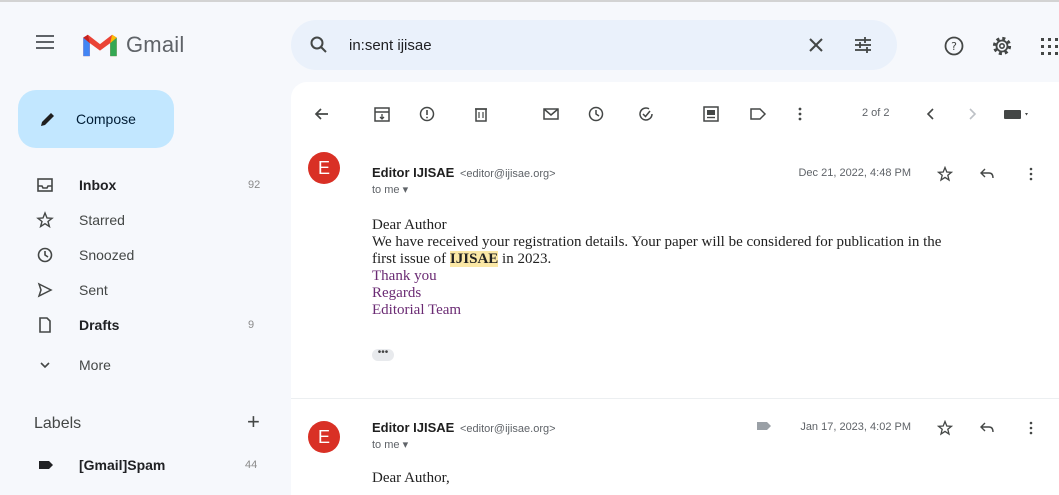 This screenshot has height=495, width=1059. I want to click on chevron-right-icon, so click(972, 114).